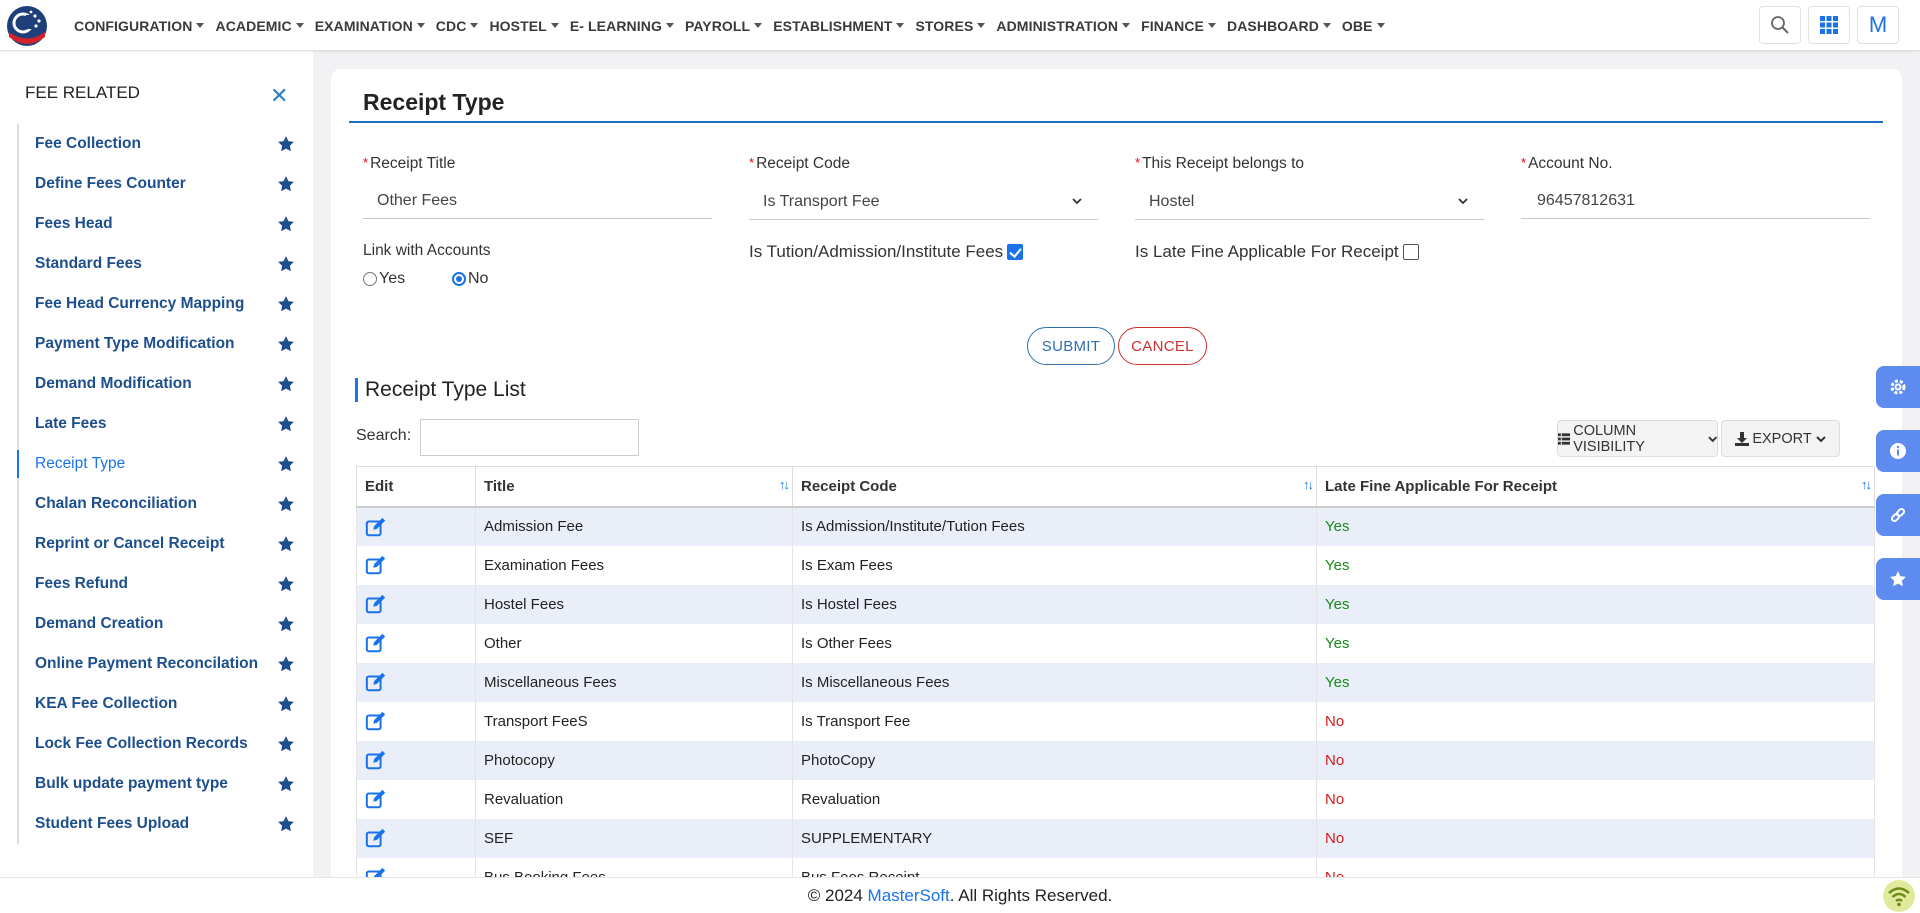 This screenshot has width=1920, height=913. Describe the element at coordinates (130, 543) in the screenshot. I see `sidebar-item-label: Reprint or Cancel Receipt` at that location.